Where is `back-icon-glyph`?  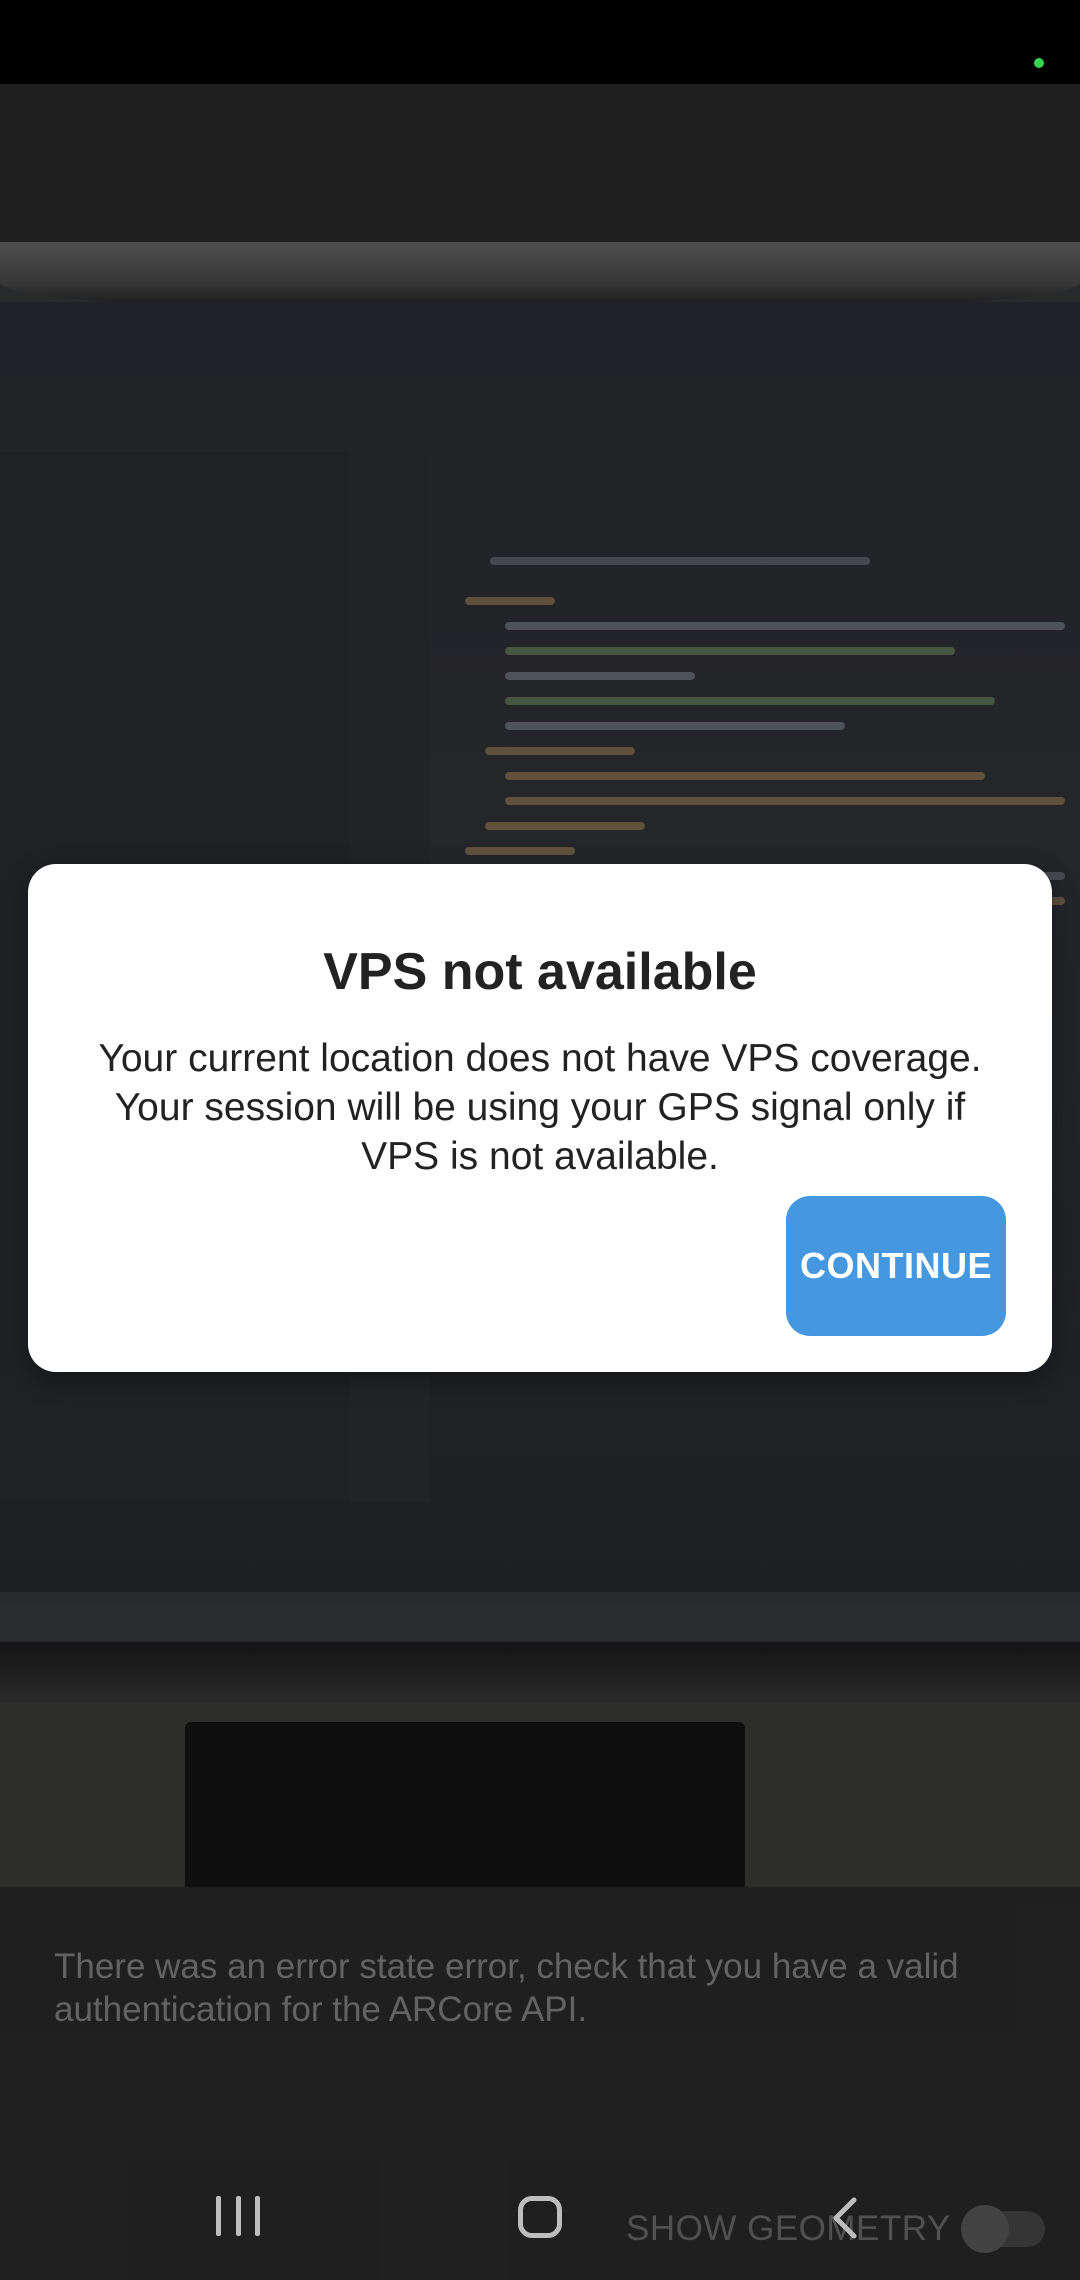
back-icon-glyph is located at coordinates (845, 2218).